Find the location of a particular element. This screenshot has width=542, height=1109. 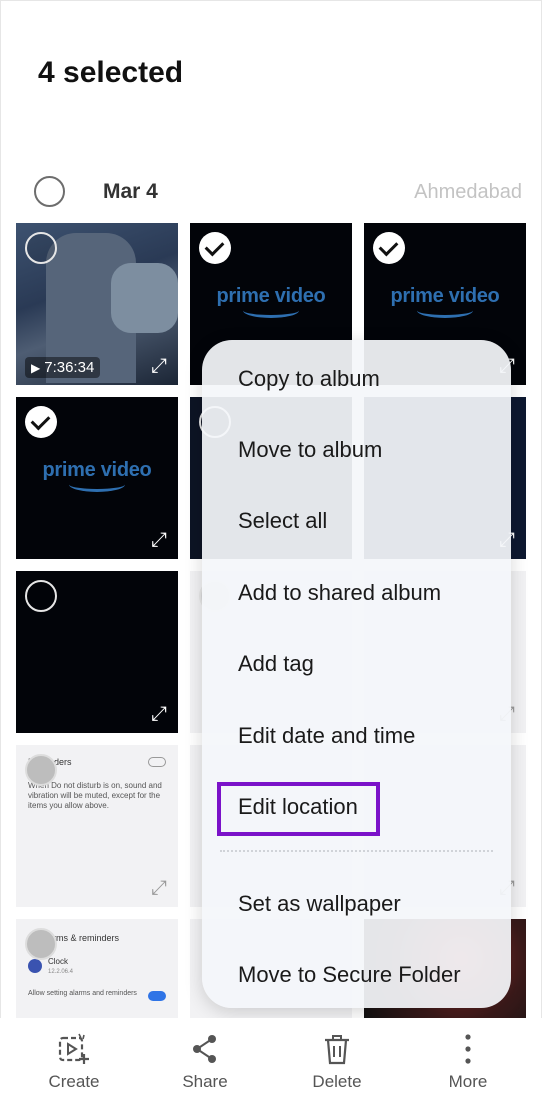

clock-version: 12.2.06.4 is located at coordinates (61, 972).